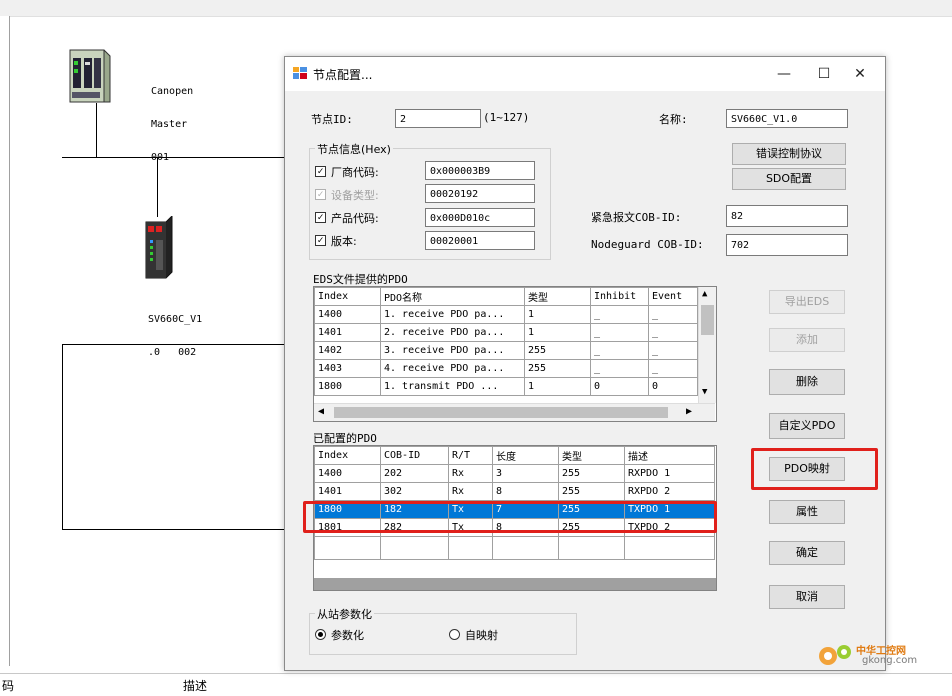  What do you see at coordinates (172, 119) in the screenshot?
I see `master-label: Canopen Master 001` at bounding box center [172, 119].